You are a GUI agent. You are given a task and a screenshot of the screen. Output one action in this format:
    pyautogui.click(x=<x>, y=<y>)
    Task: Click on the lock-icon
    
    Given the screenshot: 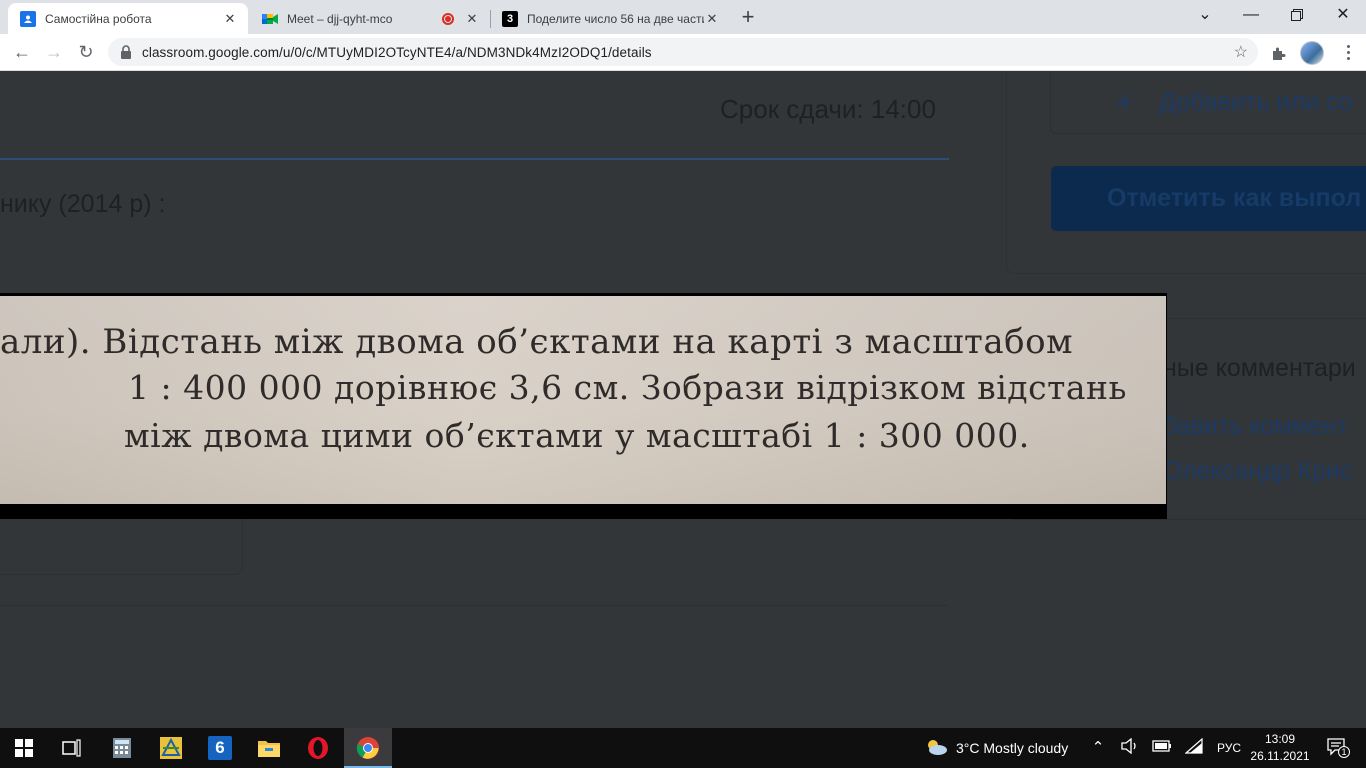 What is the action you would take?
    pyautogui.click(x=126, y=52)
    